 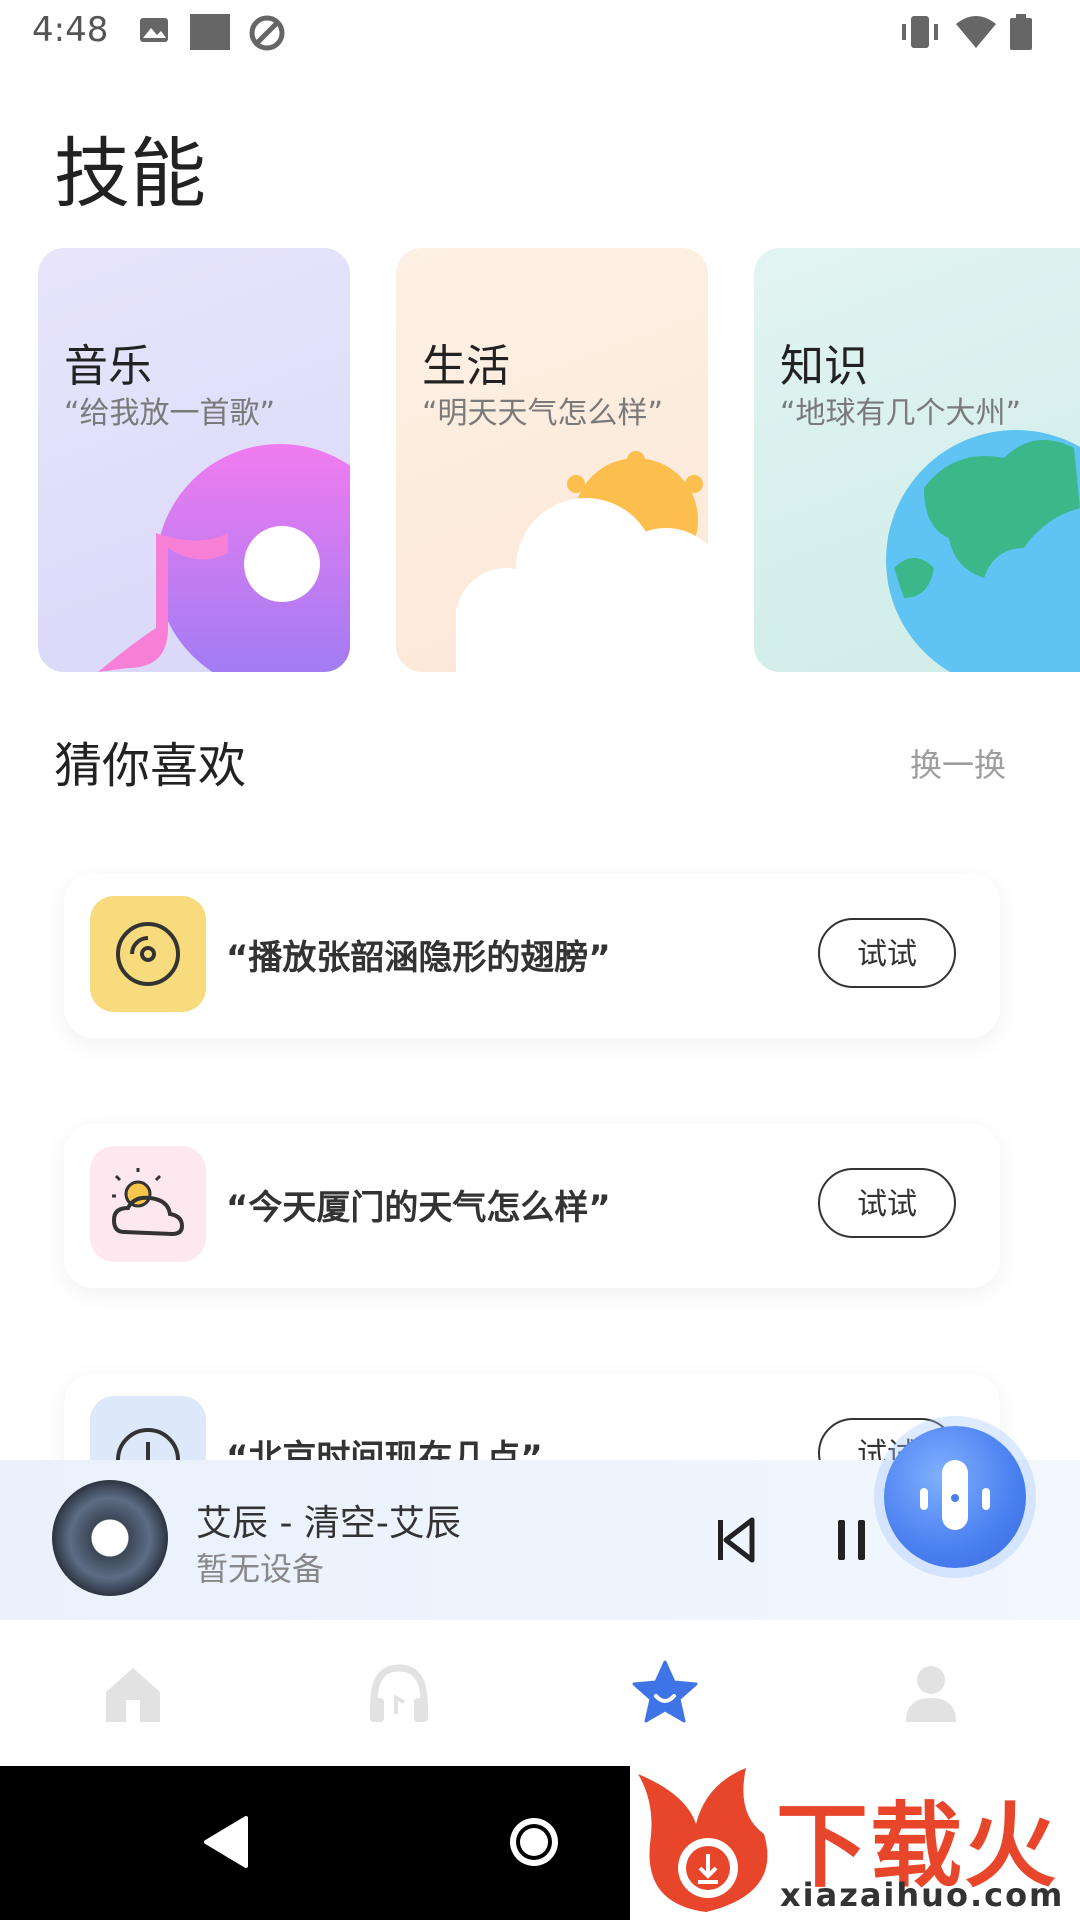 I want to click on profile-icon, so click(x=931, y=1693).